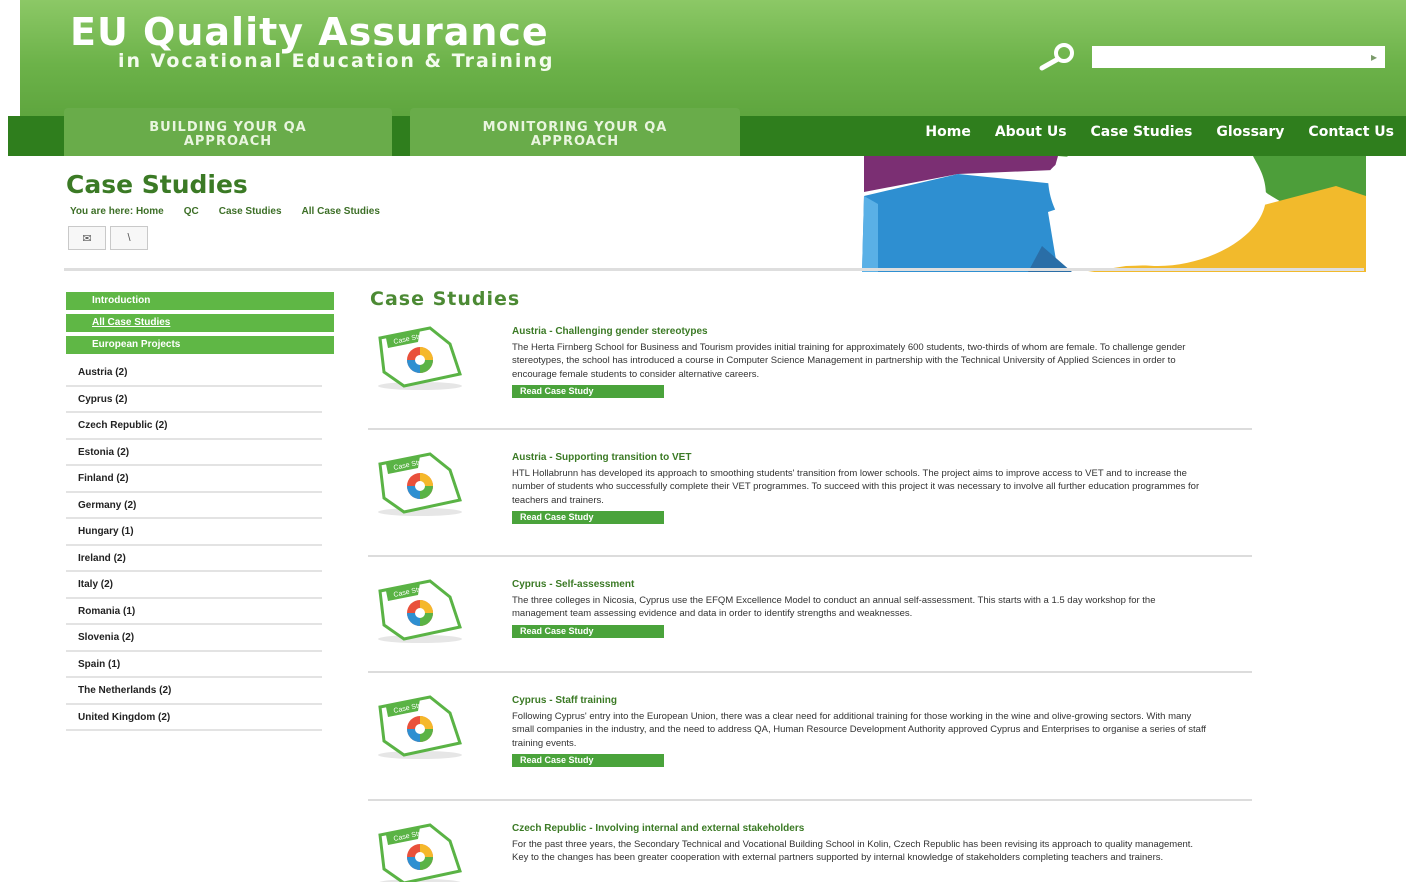 Image resolution: width=1406 pixels, height=882 pixels. I want to click on sidebar-item-all-case-studies: All Case Studies, so click(200, 323).